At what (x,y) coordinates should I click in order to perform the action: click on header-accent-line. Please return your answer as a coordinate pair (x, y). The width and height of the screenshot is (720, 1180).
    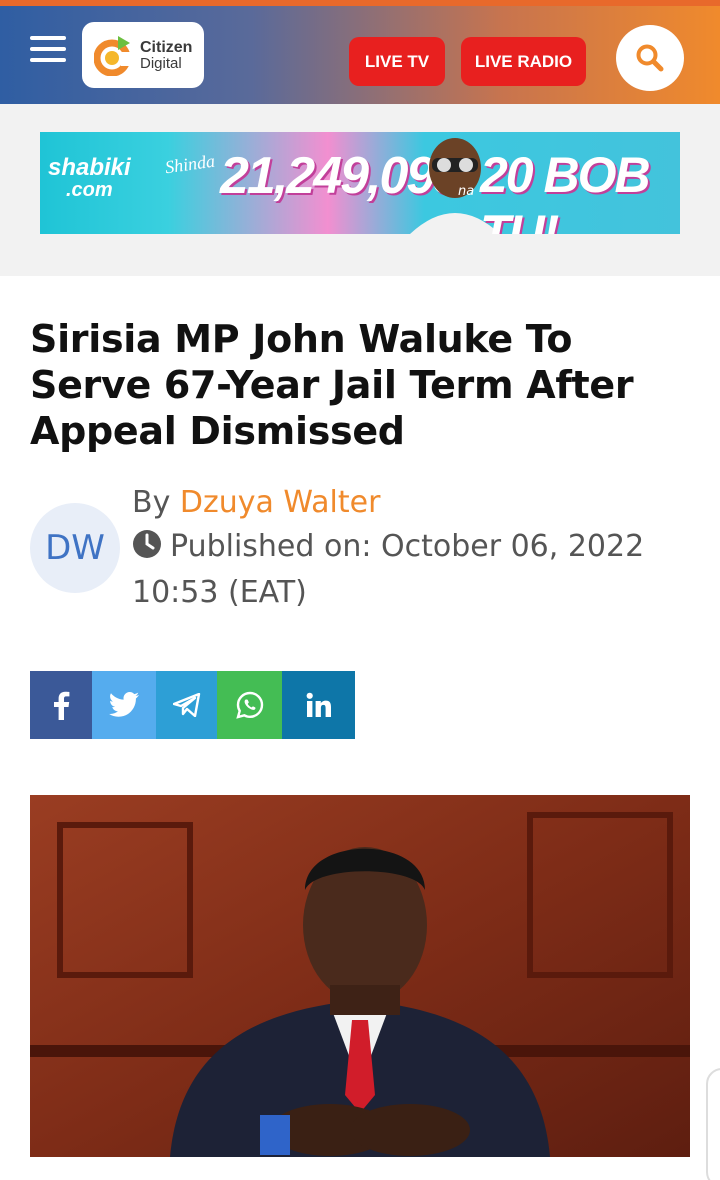
    Looking at the image, I should click on (360, 3).